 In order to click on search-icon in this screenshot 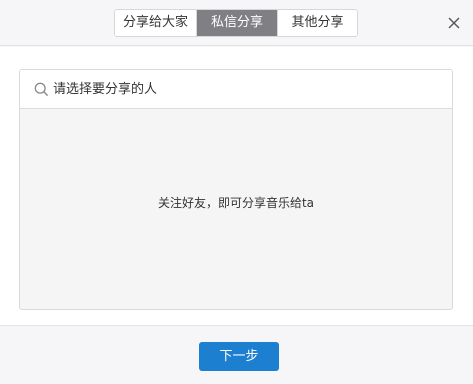, I will do `click(41, 89)`.